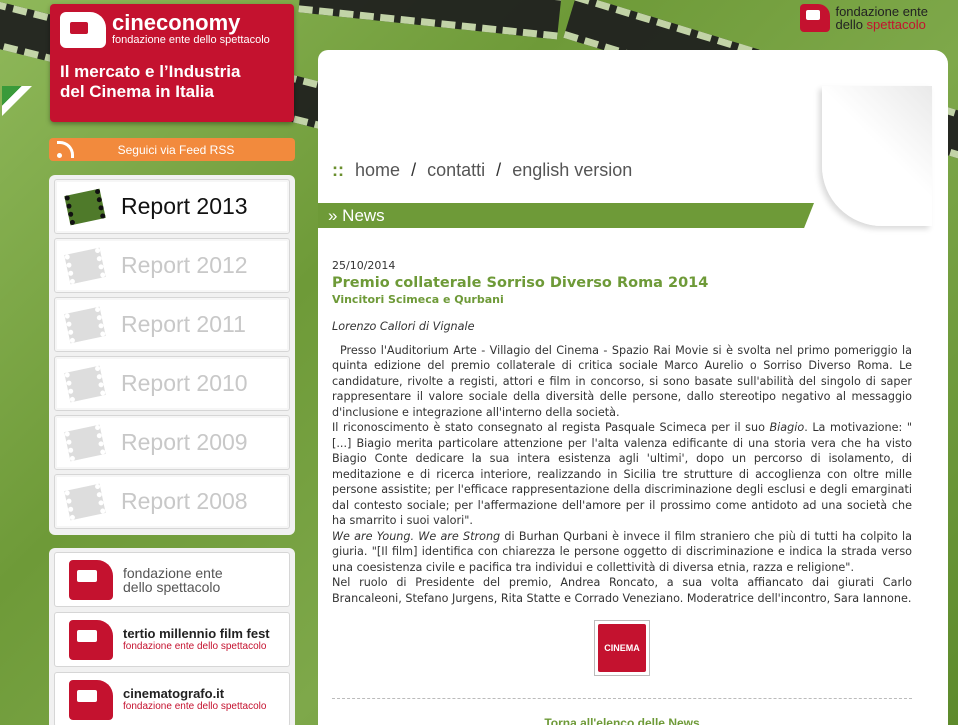 The width and height of the screenshot is (958, 725). What do you see at coordinates (191, 40) in the screenshot?
I see `brand-sub: fondazione ente dello spettacolo` at bounding box center [191, 40].